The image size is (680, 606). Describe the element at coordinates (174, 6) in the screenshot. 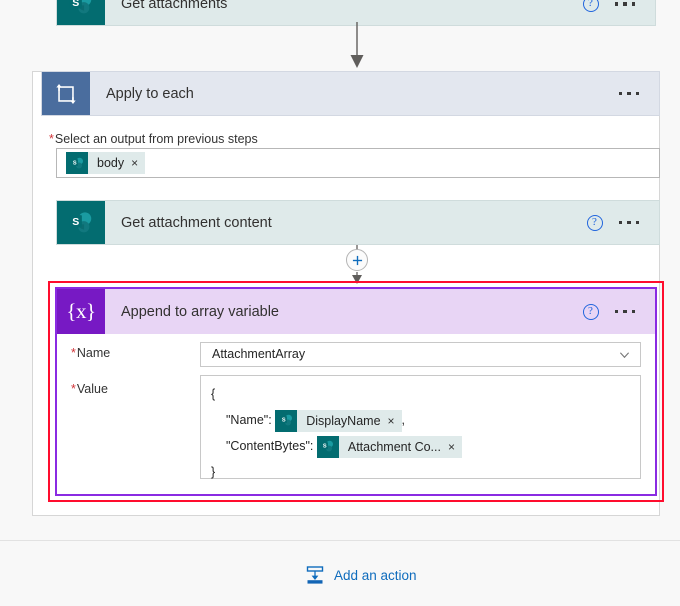

I see `action-title-get-attachments: Get attachments` at that location.